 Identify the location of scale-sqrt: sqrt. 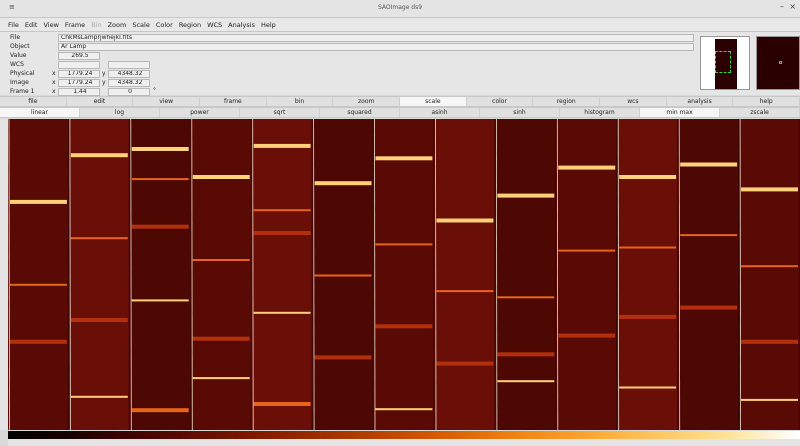
(280, 112).